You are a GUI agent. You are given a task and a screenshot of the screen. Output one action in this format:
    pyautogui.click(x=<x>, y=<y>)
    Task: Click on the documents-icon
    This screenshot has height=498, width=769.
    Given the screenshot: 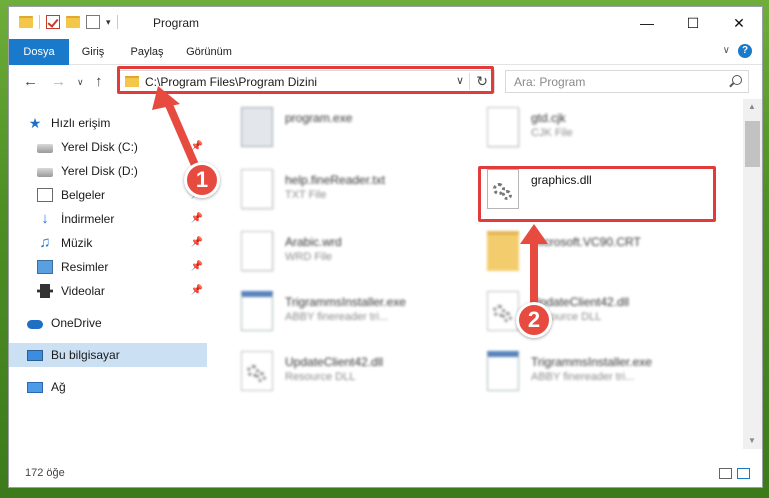 What is the action you would take?
    pyautogui.click(x=45, y=195)
    